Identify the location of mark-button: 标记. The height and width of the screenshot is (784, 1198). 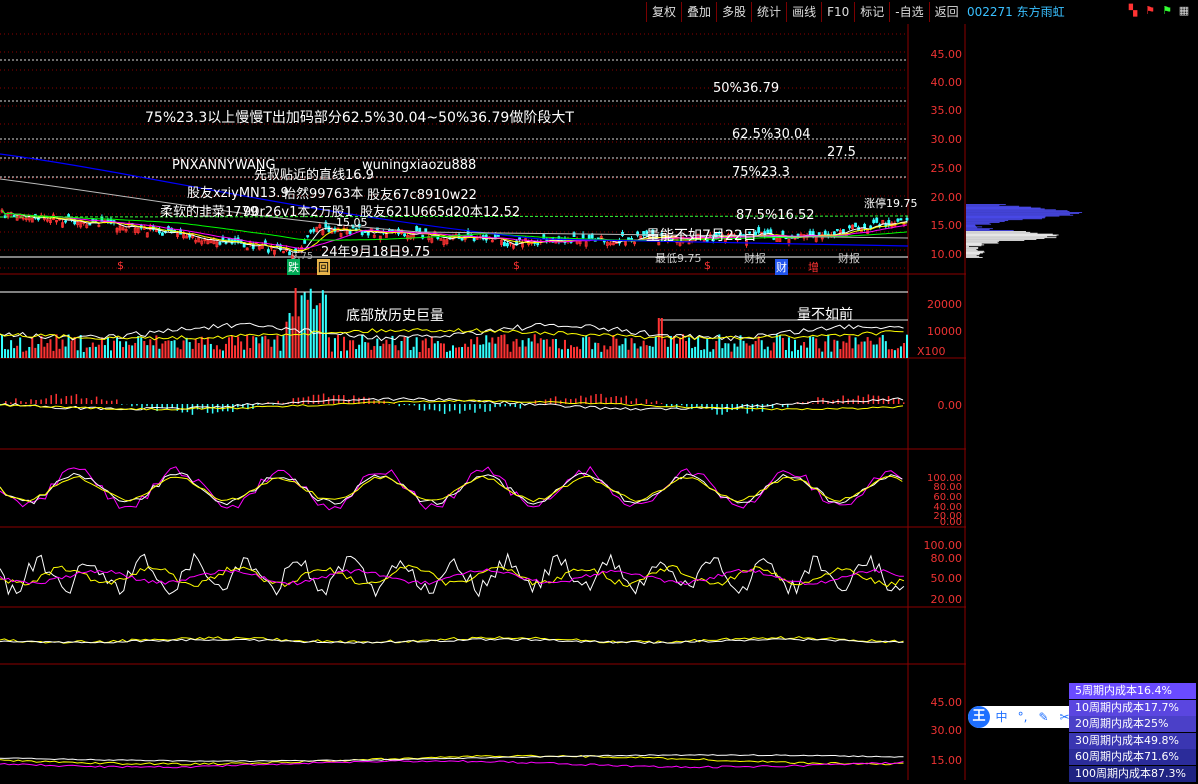
(871, 12).